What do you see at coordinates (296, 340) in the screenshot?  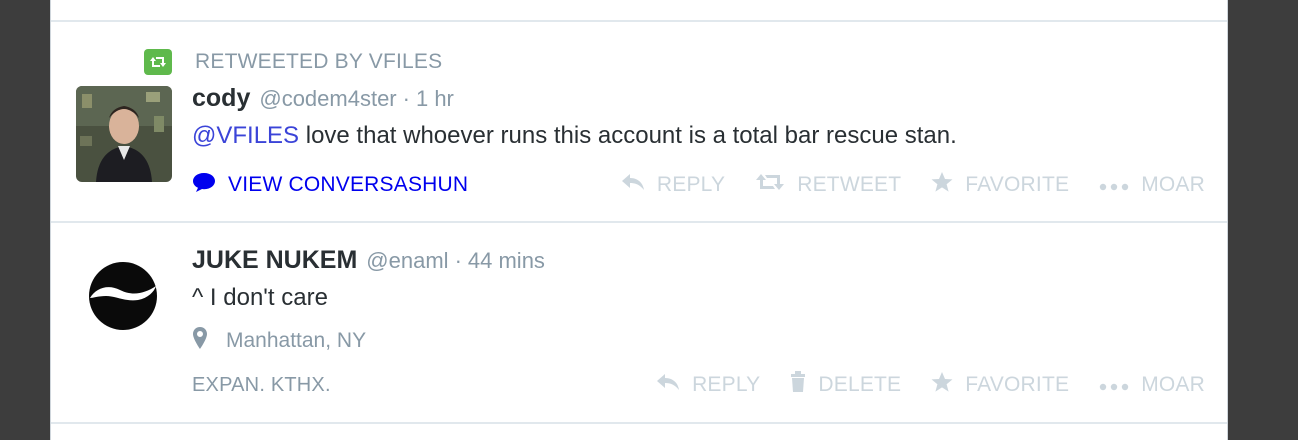 I see `location-label: Manhattan, NY` at bounding box center [296, 340].